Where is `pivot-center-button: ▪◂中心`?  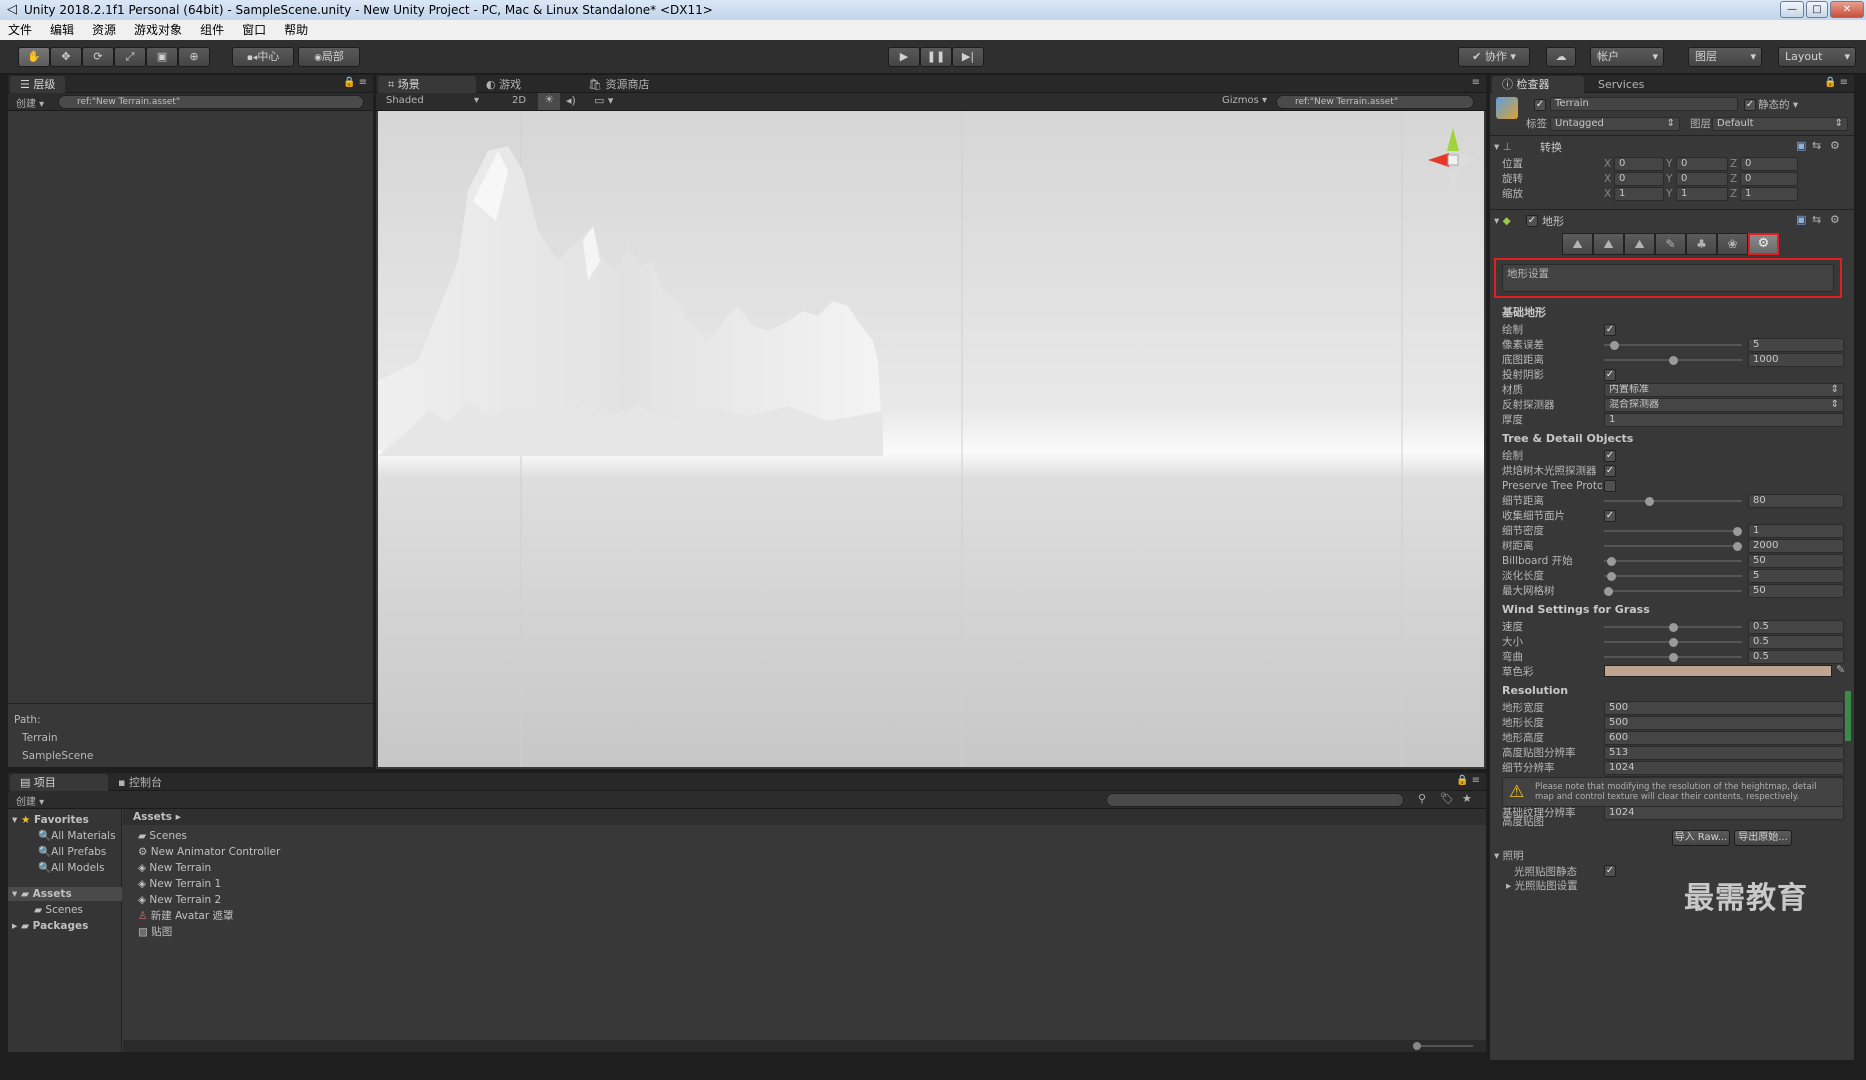 pivot-center-button: ▪◂中心 is located at coordinates (263, 57).